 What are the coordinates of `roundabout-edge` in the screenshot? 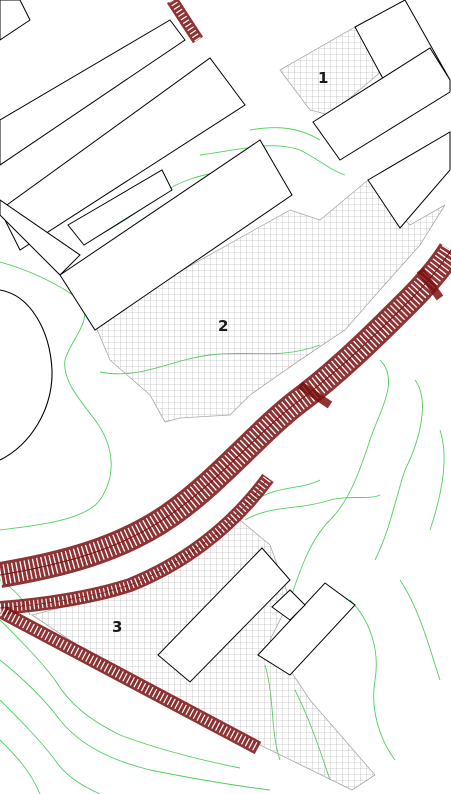 It's located at (26, 375).